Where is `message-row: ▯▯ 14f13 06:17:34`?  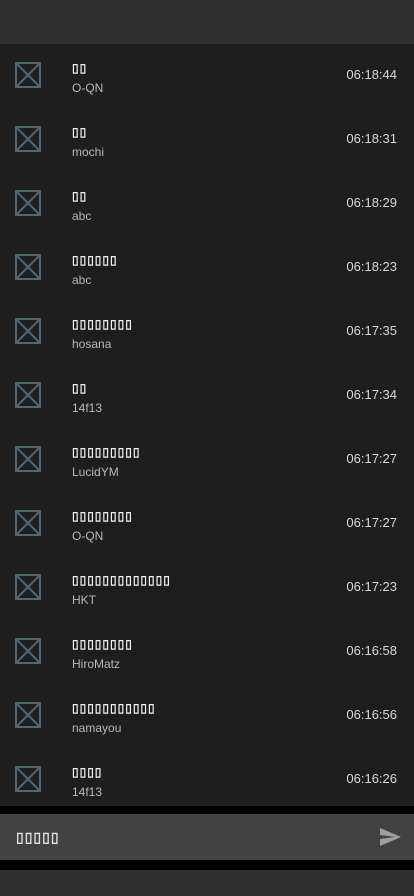 message-row: ▯▯ 14f13 06:17:34 is located at coordinates (207, 396).